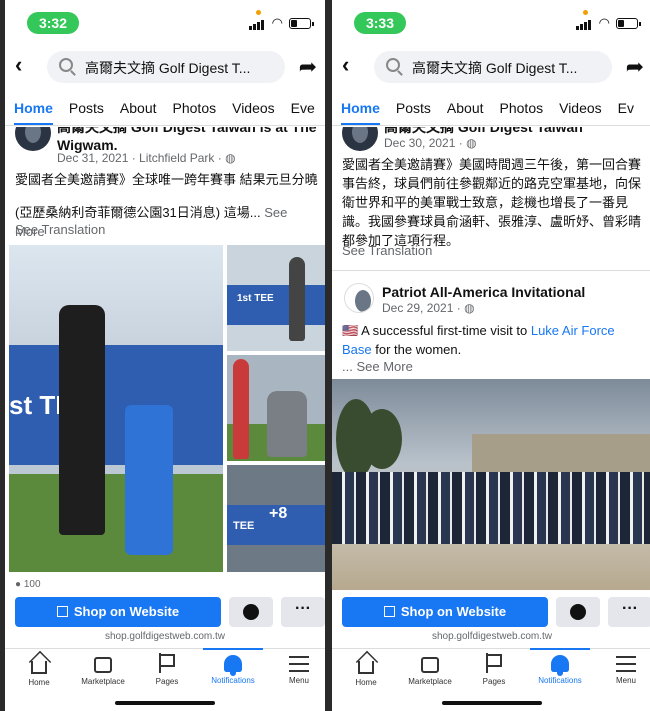  What do you see at coordinates (278, 513) in the screenshot?
I see `more-photos-count: +8` at bounding box center [278, 513].